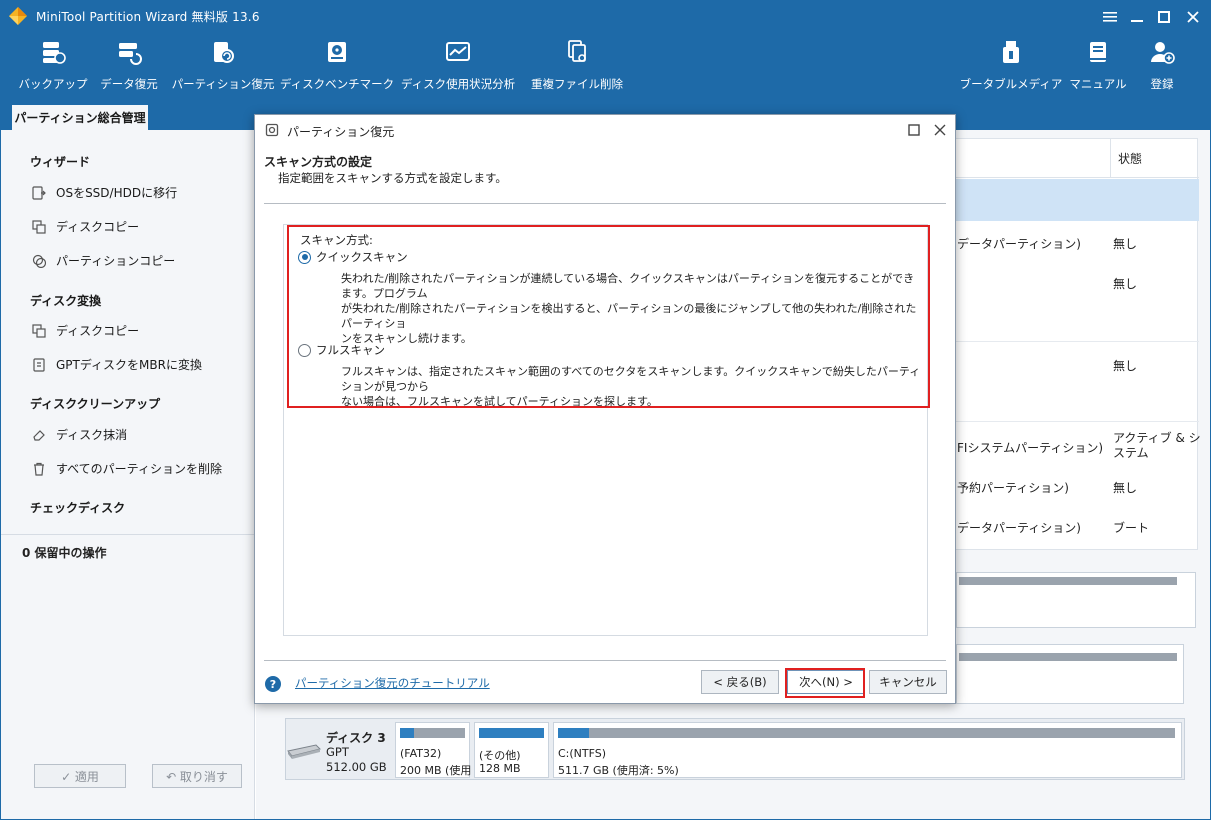 This screenshot has height=820, width=1211. I want to click on sidebar-item-label: パーティションコピー, so click(116, 261).